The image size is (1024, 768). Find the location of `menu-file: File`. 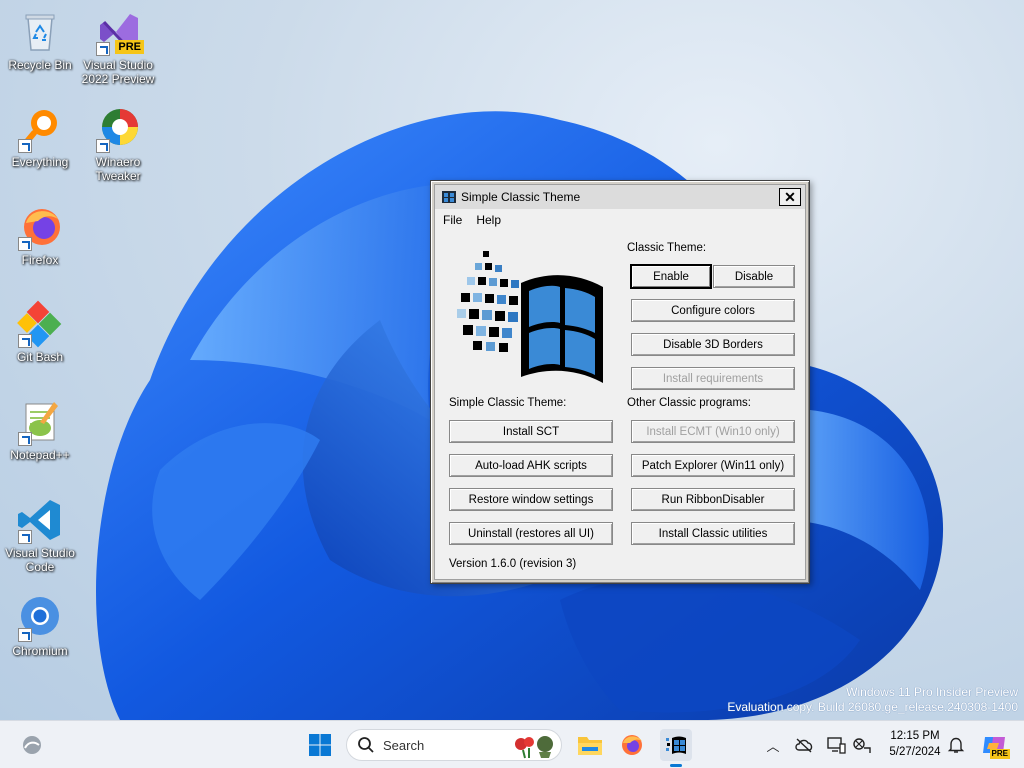

menu-file: File is located at coordinates (452, 220).